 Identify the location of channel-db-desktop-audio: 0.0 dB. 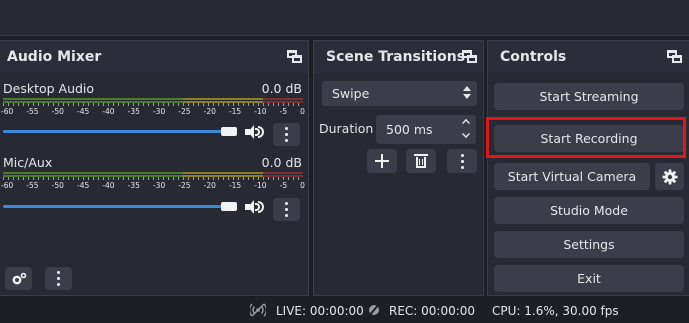
(281, 88).